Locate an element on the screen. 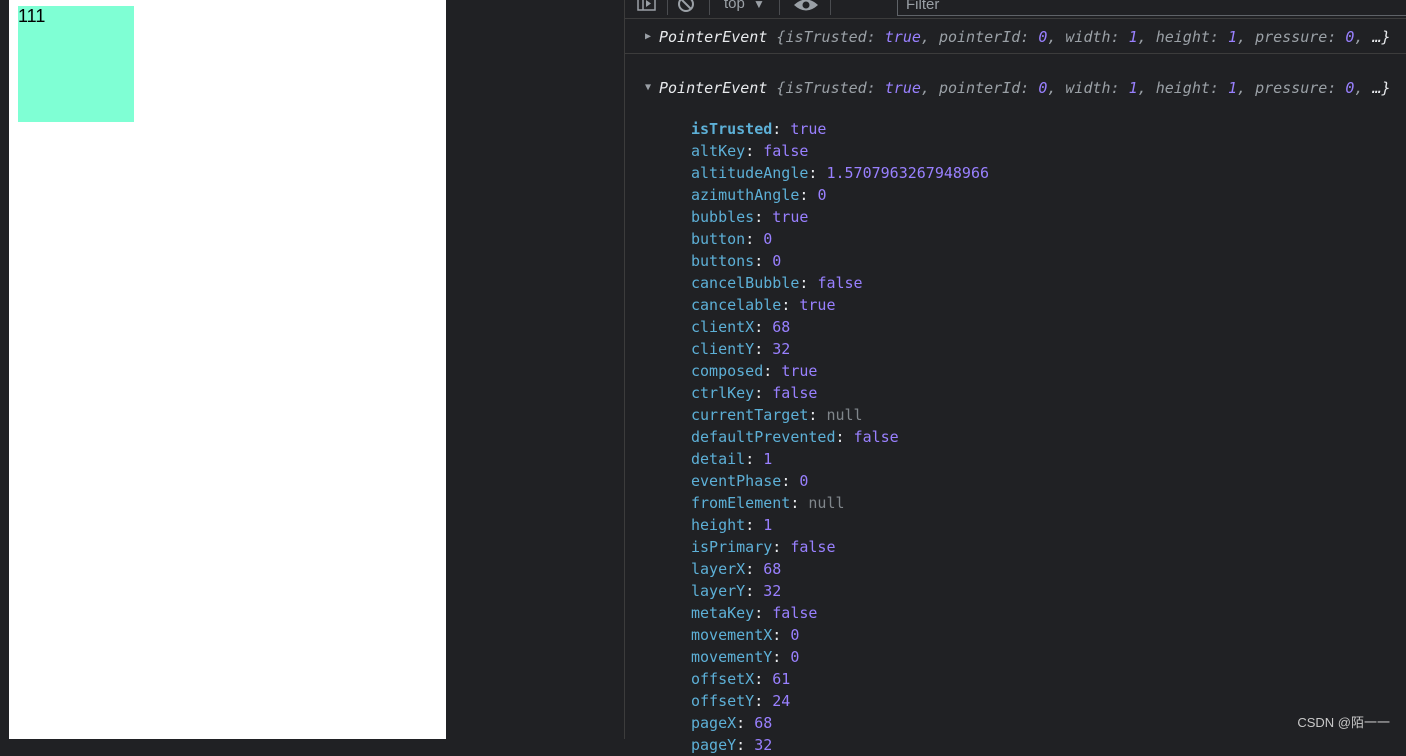 This screenshot has height=756, width=1406. property-row: clientY: 32 is located at coordinates (840, 349).